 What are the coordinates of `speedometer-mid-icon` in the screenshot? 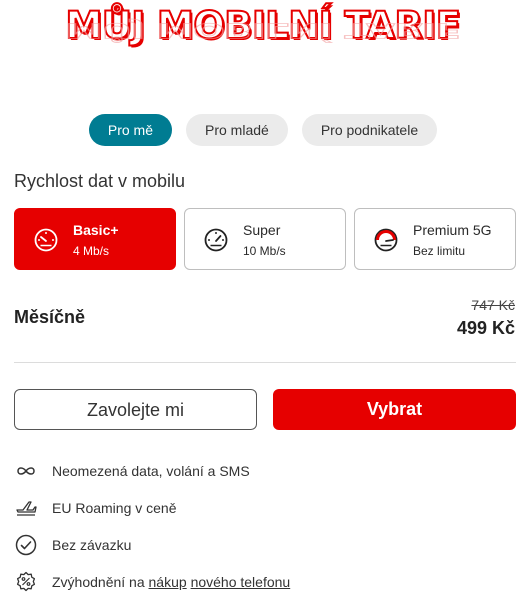 It's located at (216, 240).